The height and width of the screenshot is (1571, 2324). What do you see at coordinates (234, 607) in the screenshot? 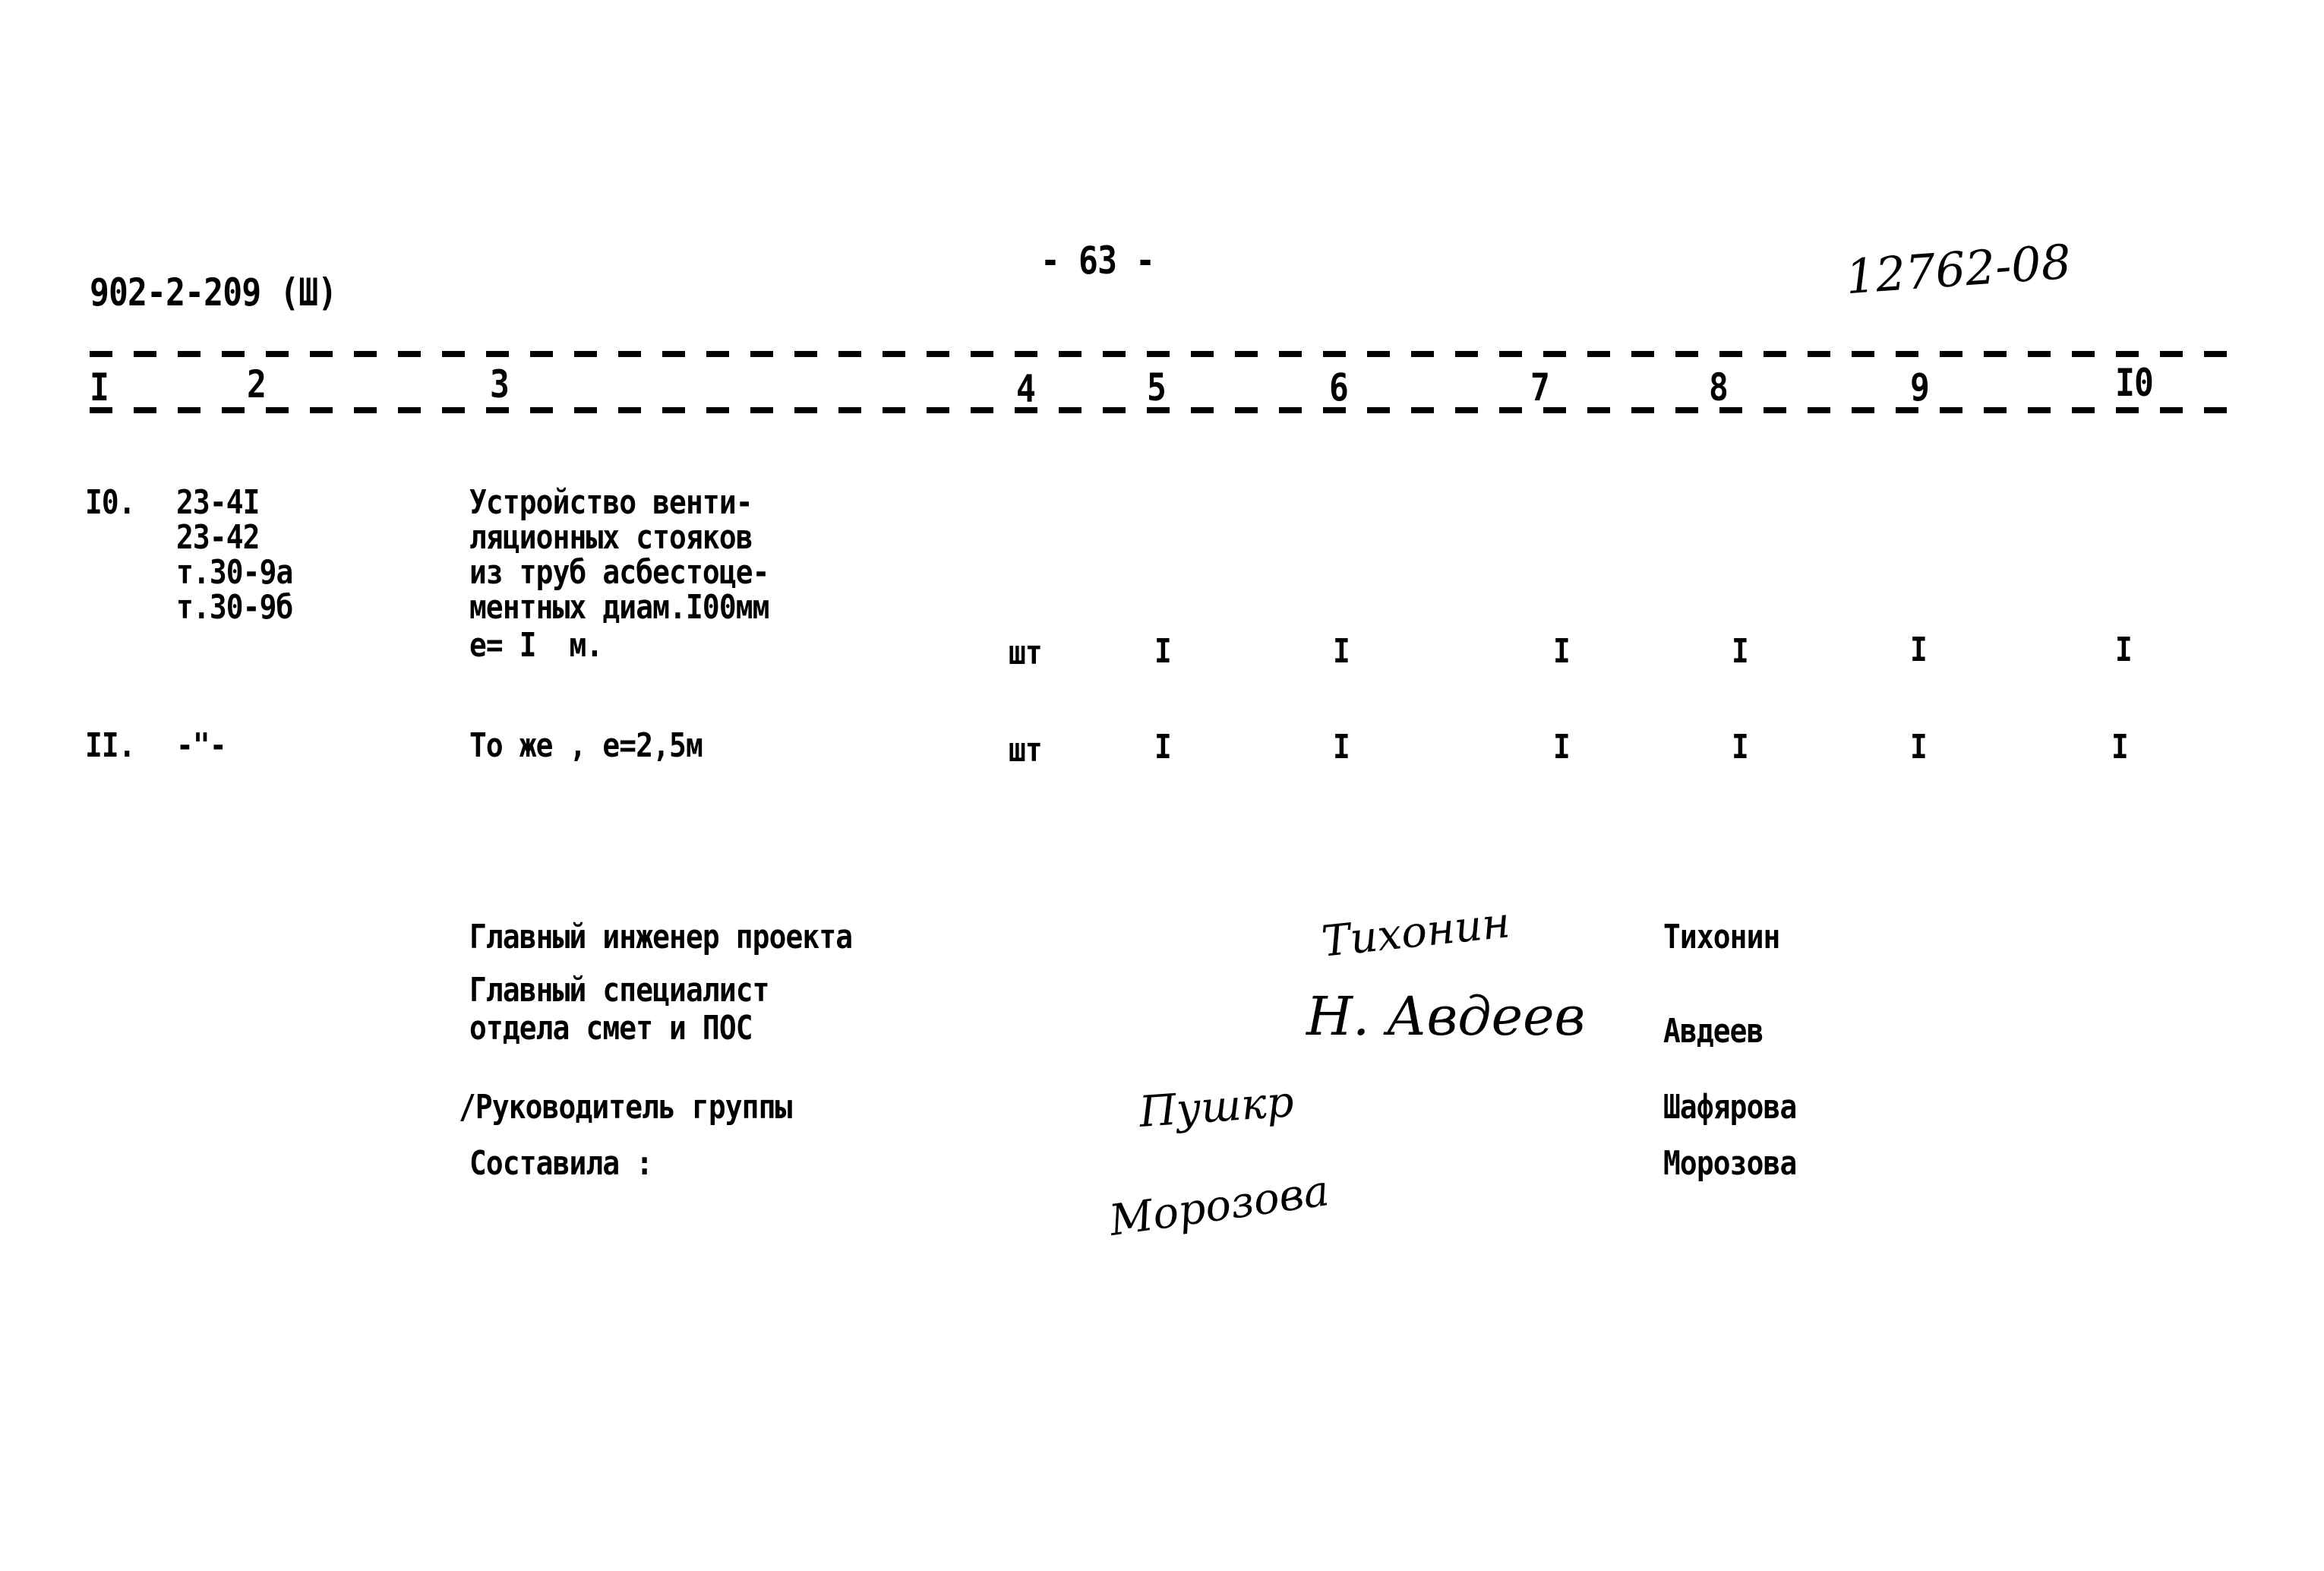
I see `row-code: т.30-9б` at bounding box center [234, 607].